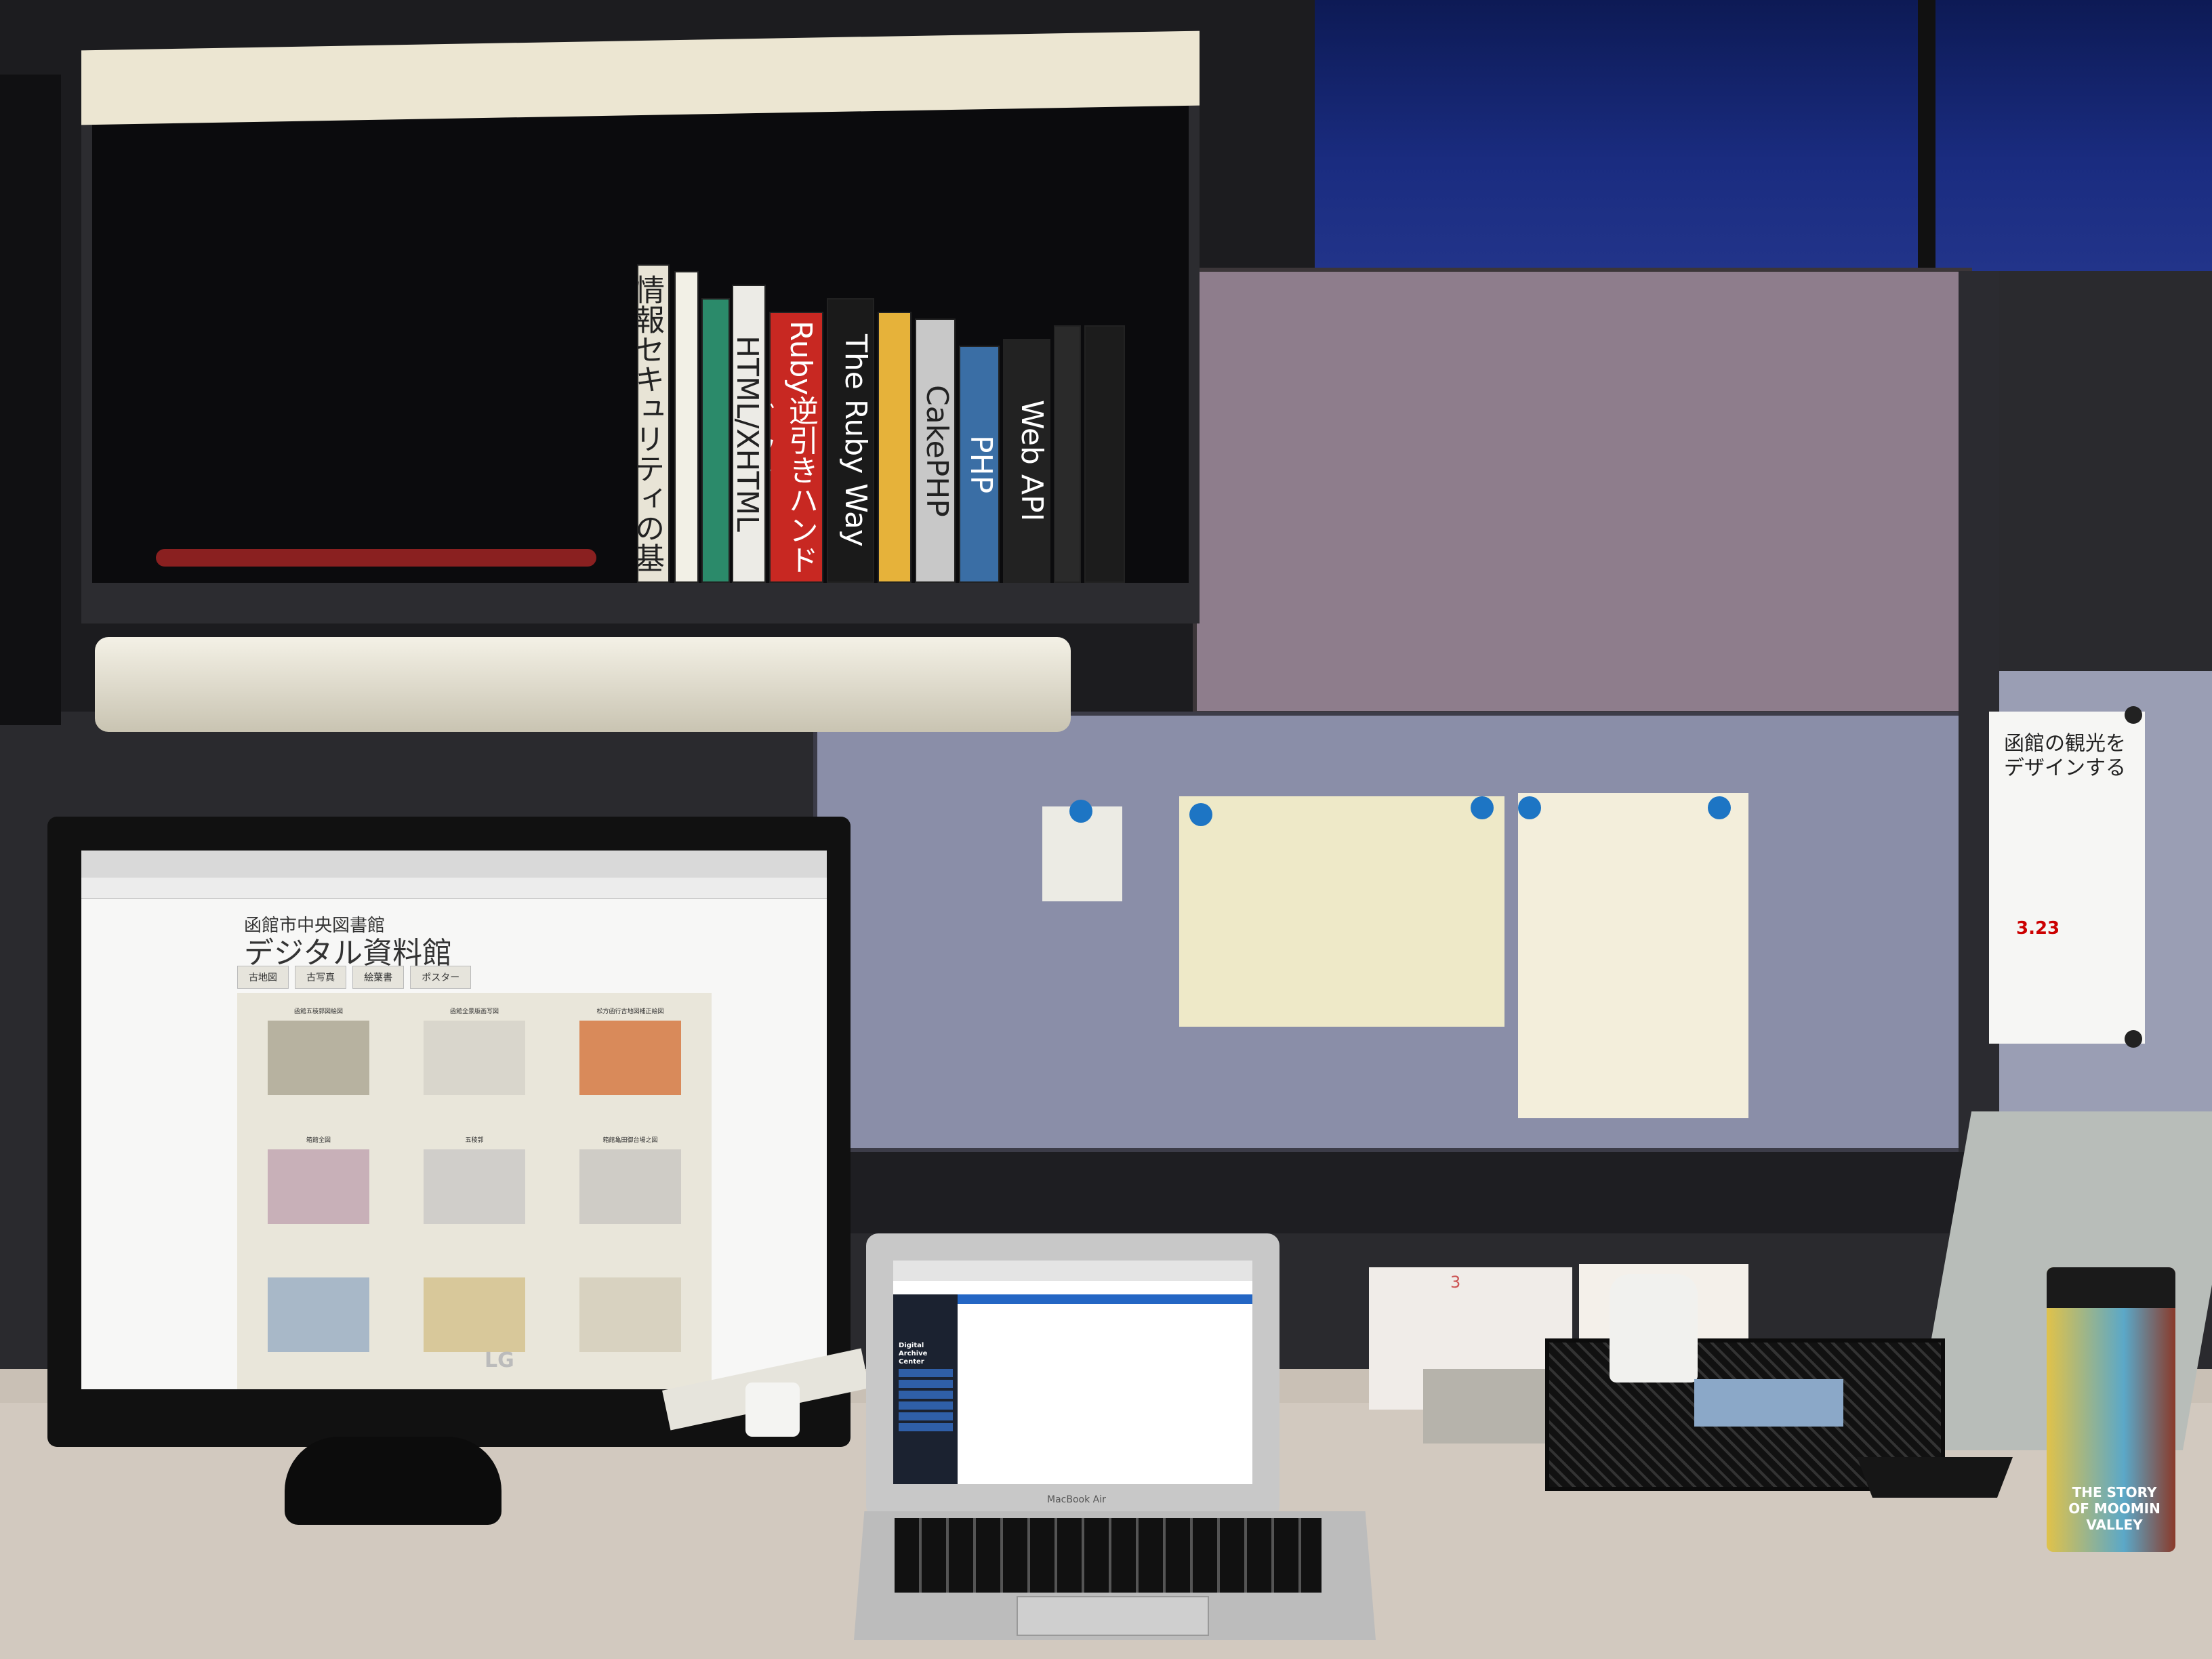 The height and width of the screenshot is (1659, 2212). Describe the element at coordinates (475, 1140) in the screenshot. I see `thumbnail-caption: 五稜郭` at that location.